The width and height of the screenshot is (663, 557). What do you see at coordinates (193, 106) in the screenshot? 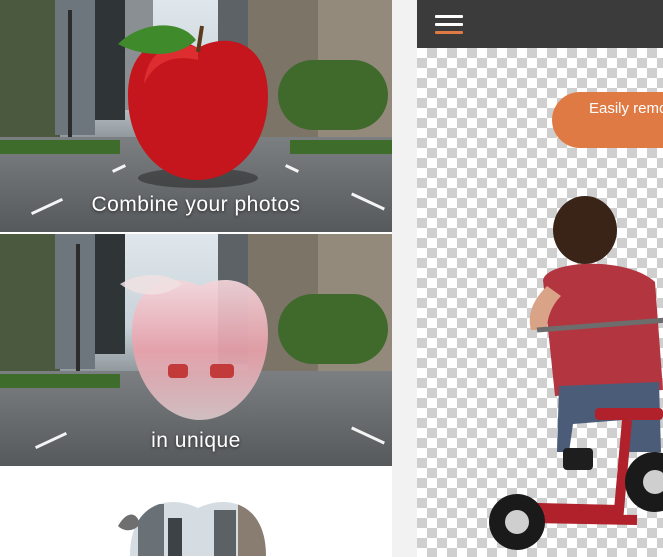
I see `red-apple-image` at bounding box center [193, 106].